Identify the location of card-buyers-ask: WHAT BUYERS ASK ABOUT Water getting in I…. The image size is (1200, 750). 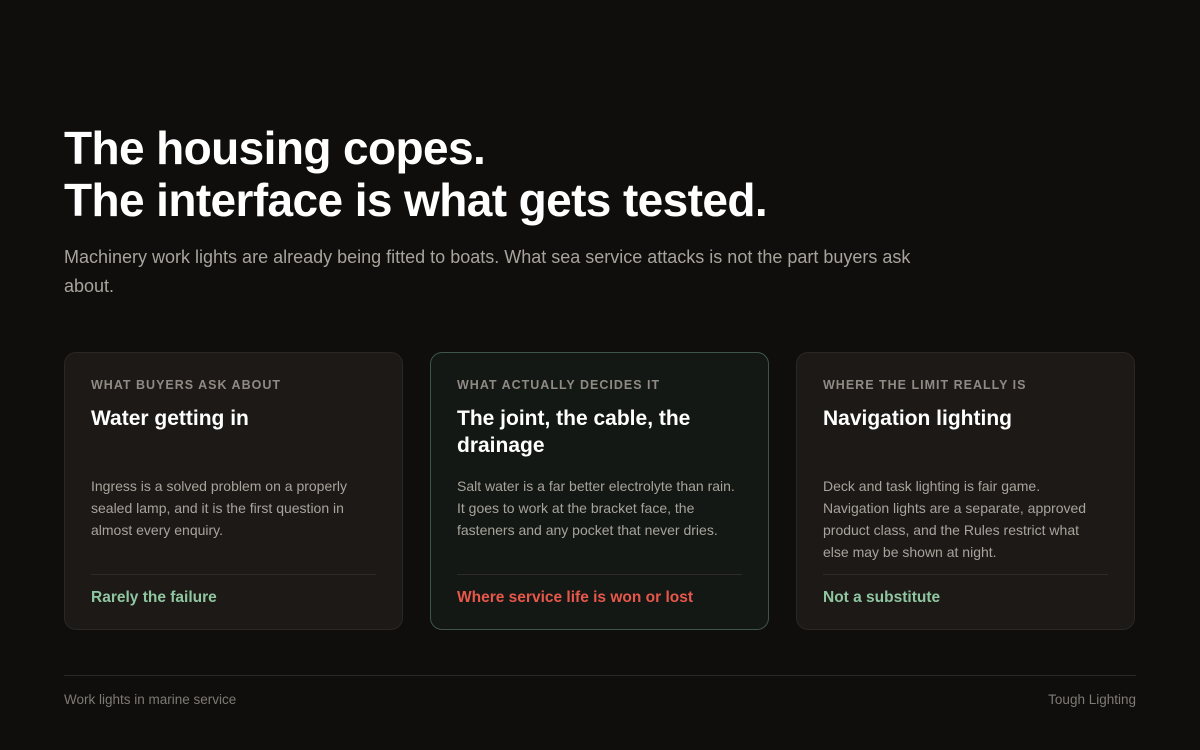
(233, 491).